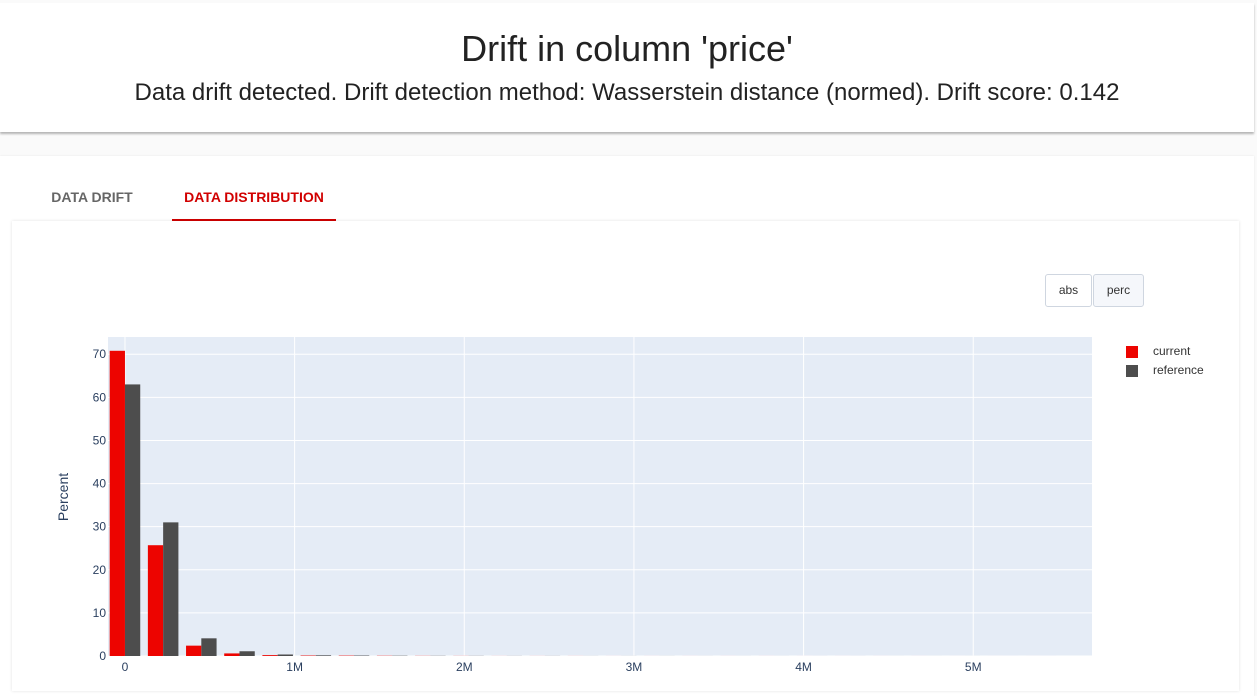 This screenshot has height=696, width=1257. What do you see at coordinates (1132, 371) in the screenshot?
I see `legend-swatch-reference` at bounding box center [1132, 371].